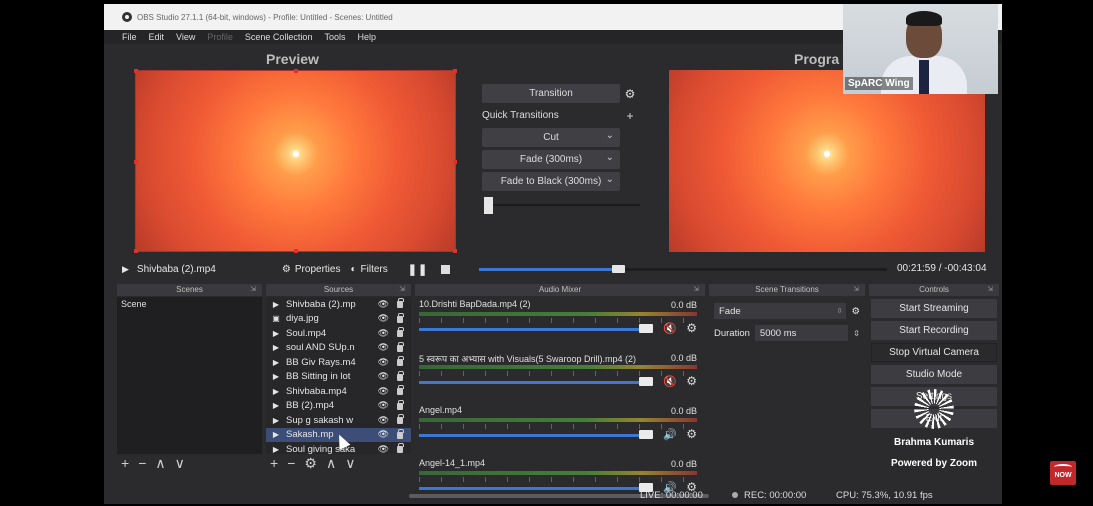 The width and height of the screenshot is (1093, 506). What do you see at coordinates (129, 37) in the screenshot?
I see `menu-file: File` at bounding box center [129, 37].